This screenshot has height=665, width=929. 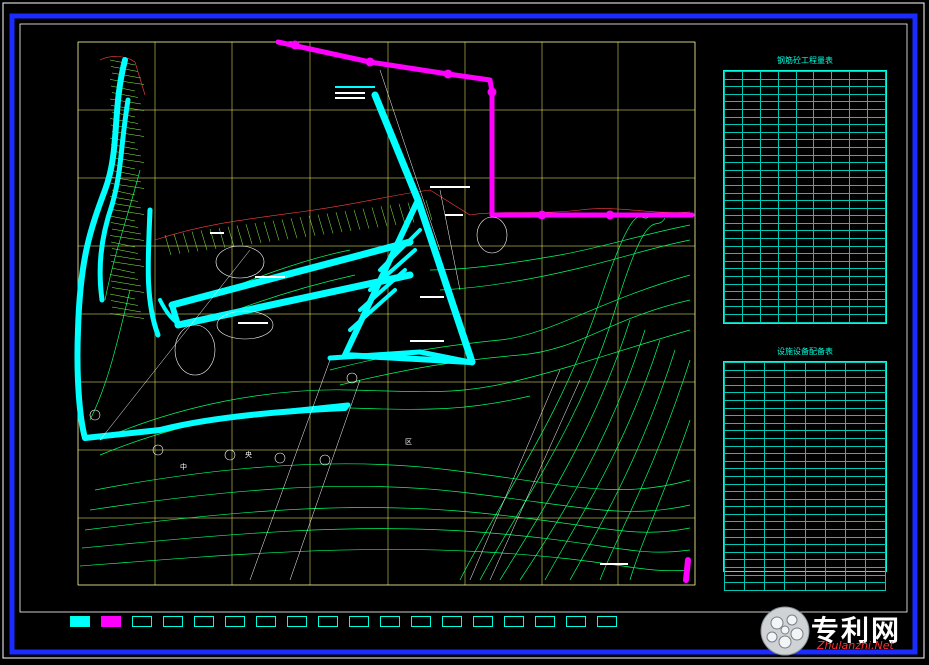 What do you see at coordinates (153, 272) in the screenshot?
I see `road-inner-mid` at bounding box center [153, 272].